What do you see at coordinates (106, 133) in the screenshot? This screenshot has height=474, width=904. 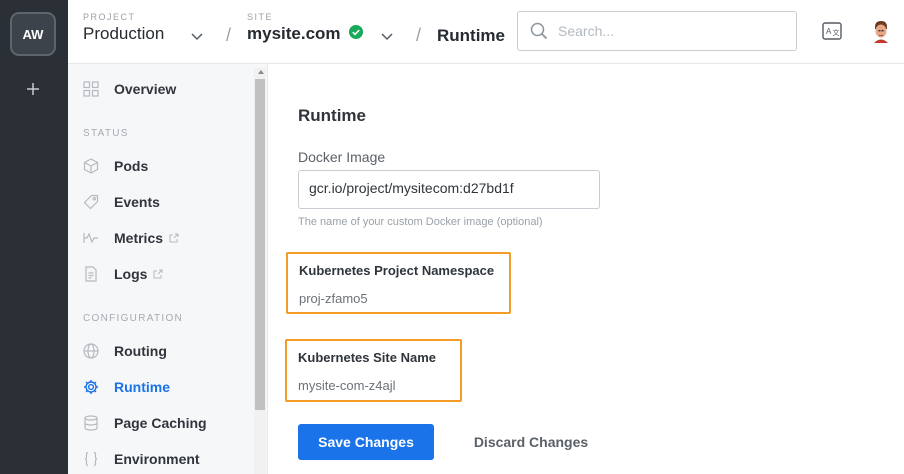 I see `status-section-heading: STATUS` at bounding box center [106, 133].